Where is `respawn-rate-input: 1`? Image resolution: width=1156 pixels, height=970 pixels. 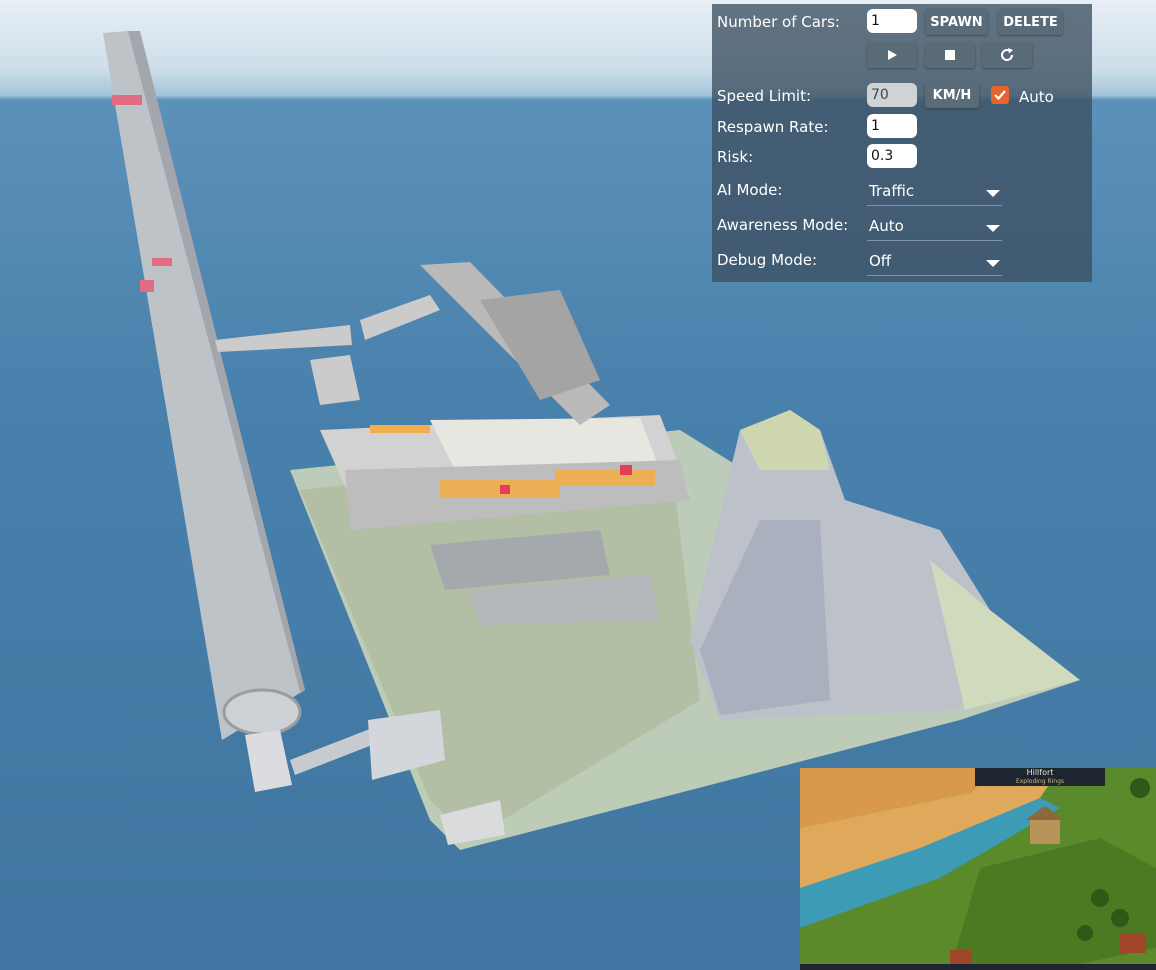
respawn-rate-input: 1 is located at coordinates (892, 126).